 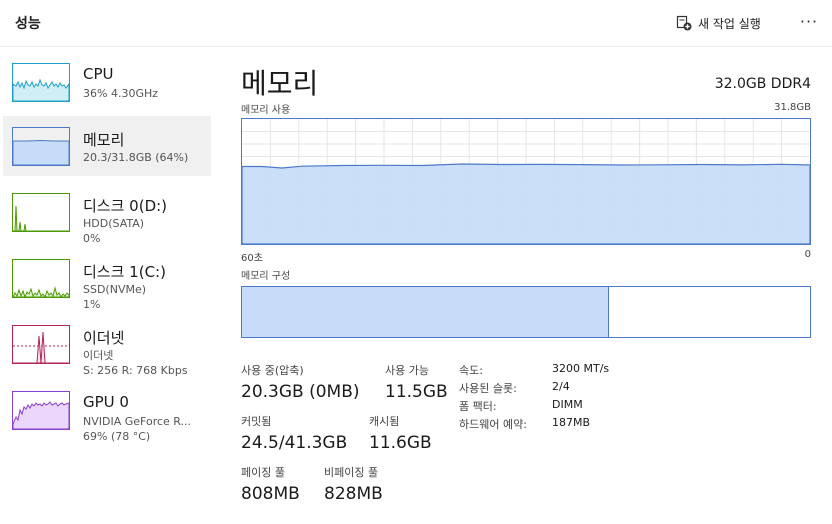 I want to click on cpu-thumbnail-graph, so click(x=41, y=82).